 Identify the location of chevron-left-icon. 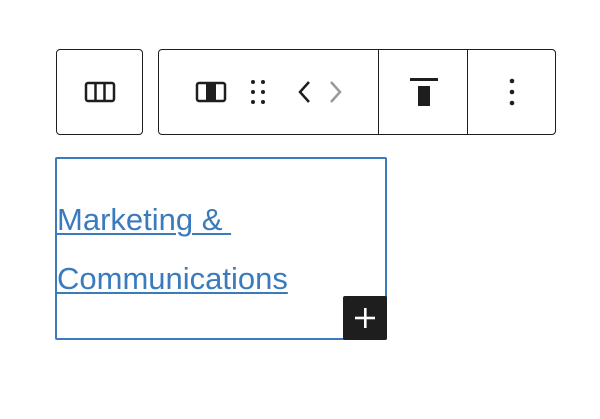
(303, 92).